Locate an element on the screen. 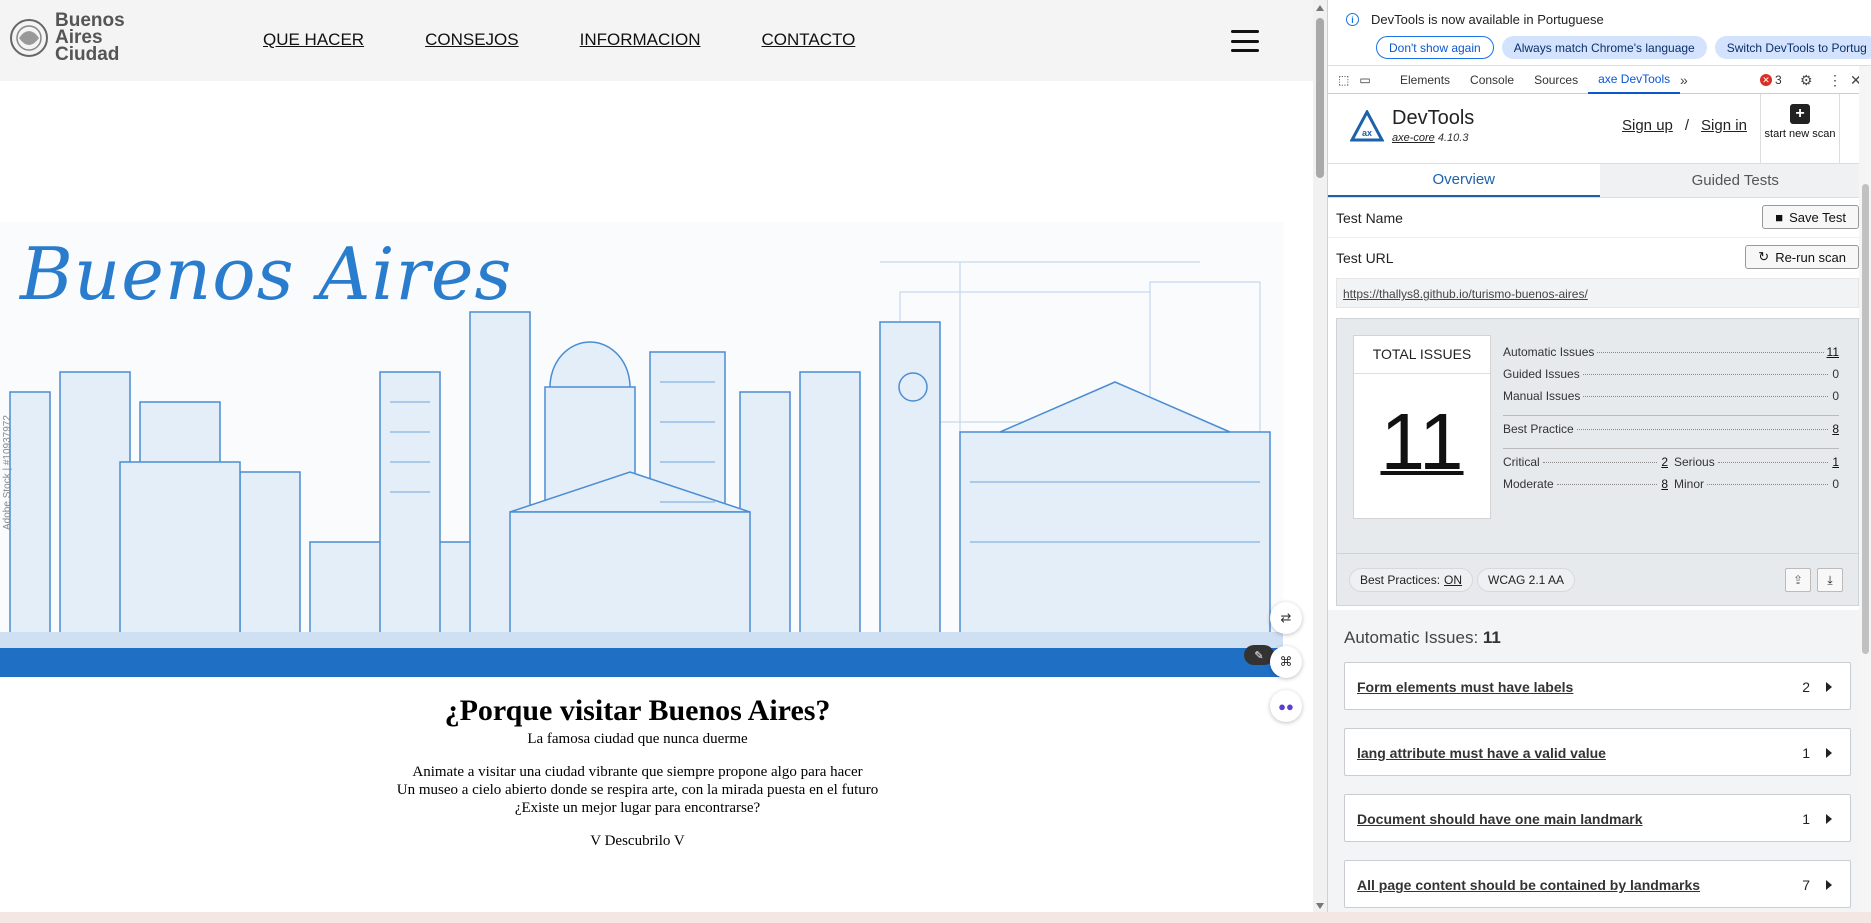  wcag-standard-tag: WCAG 2.1 AA is located at coordinates (1526, 580).